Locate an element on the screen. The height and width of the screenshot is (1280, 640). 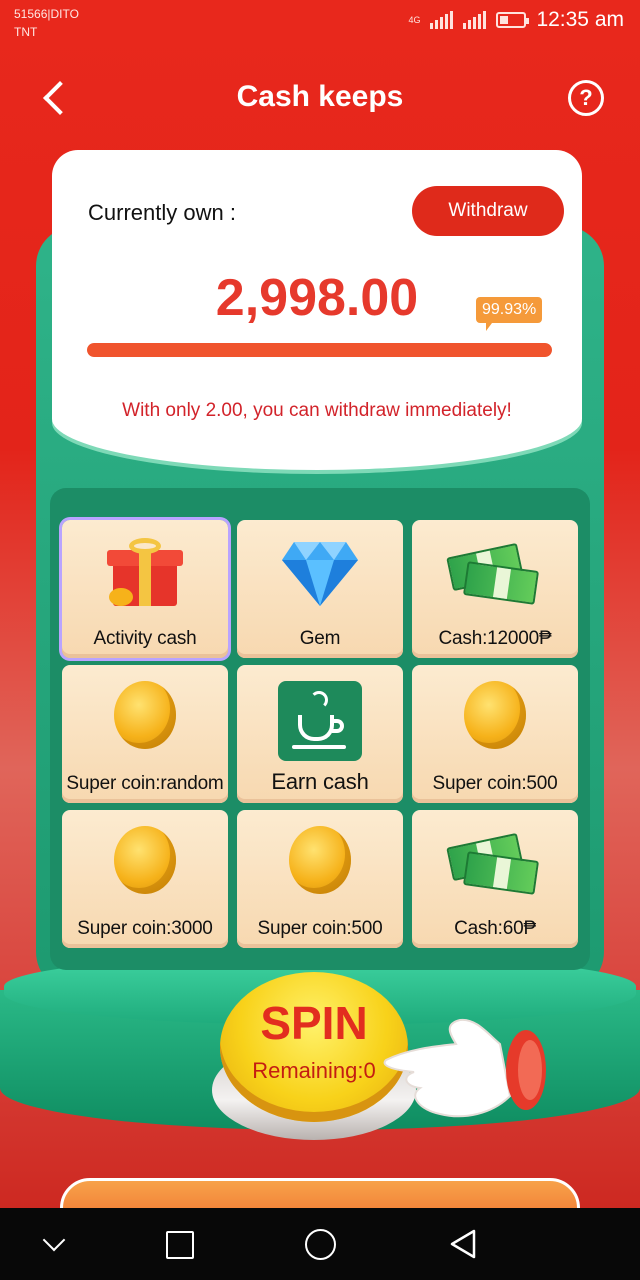
status-indicators: 4G 12:35 am is located at coordinates (516, 20).